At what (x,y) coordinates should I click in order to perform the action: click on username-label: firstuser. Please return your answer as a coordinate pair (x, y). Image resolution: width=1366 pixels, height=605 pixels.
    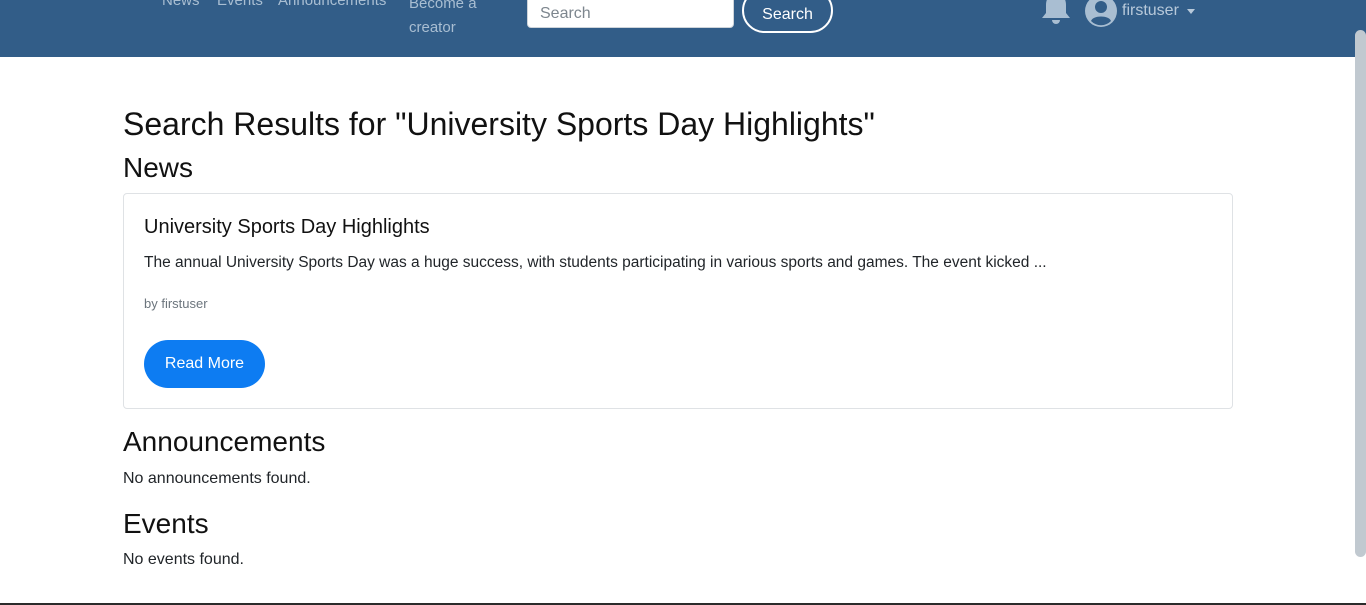
    Looking at the image, I should click on (1150, 10).